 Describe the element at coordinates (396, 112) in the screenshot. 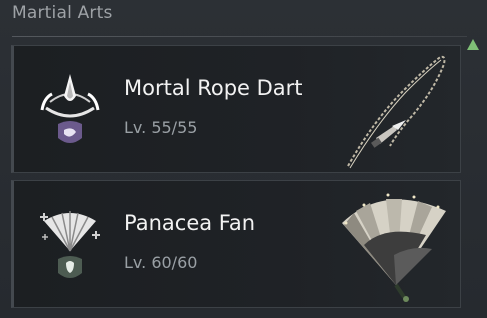

I see `rope-dart-weapon-icon` at that location.